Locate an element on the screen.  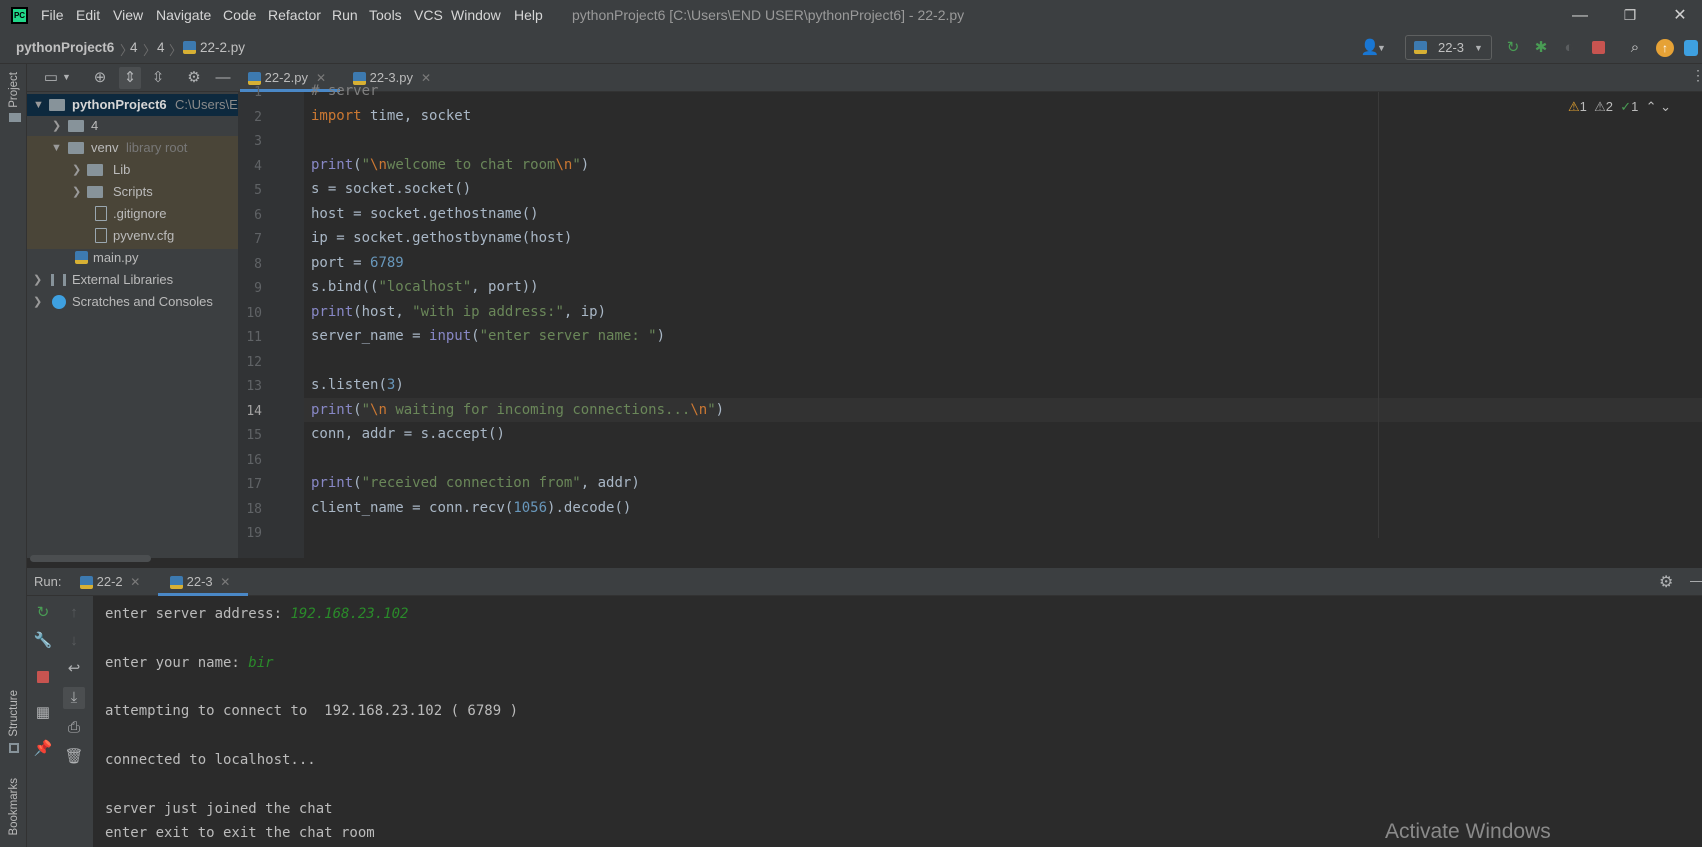
bookmarks-tool-tab: Bookmarks is located at coordinates (14, 807).